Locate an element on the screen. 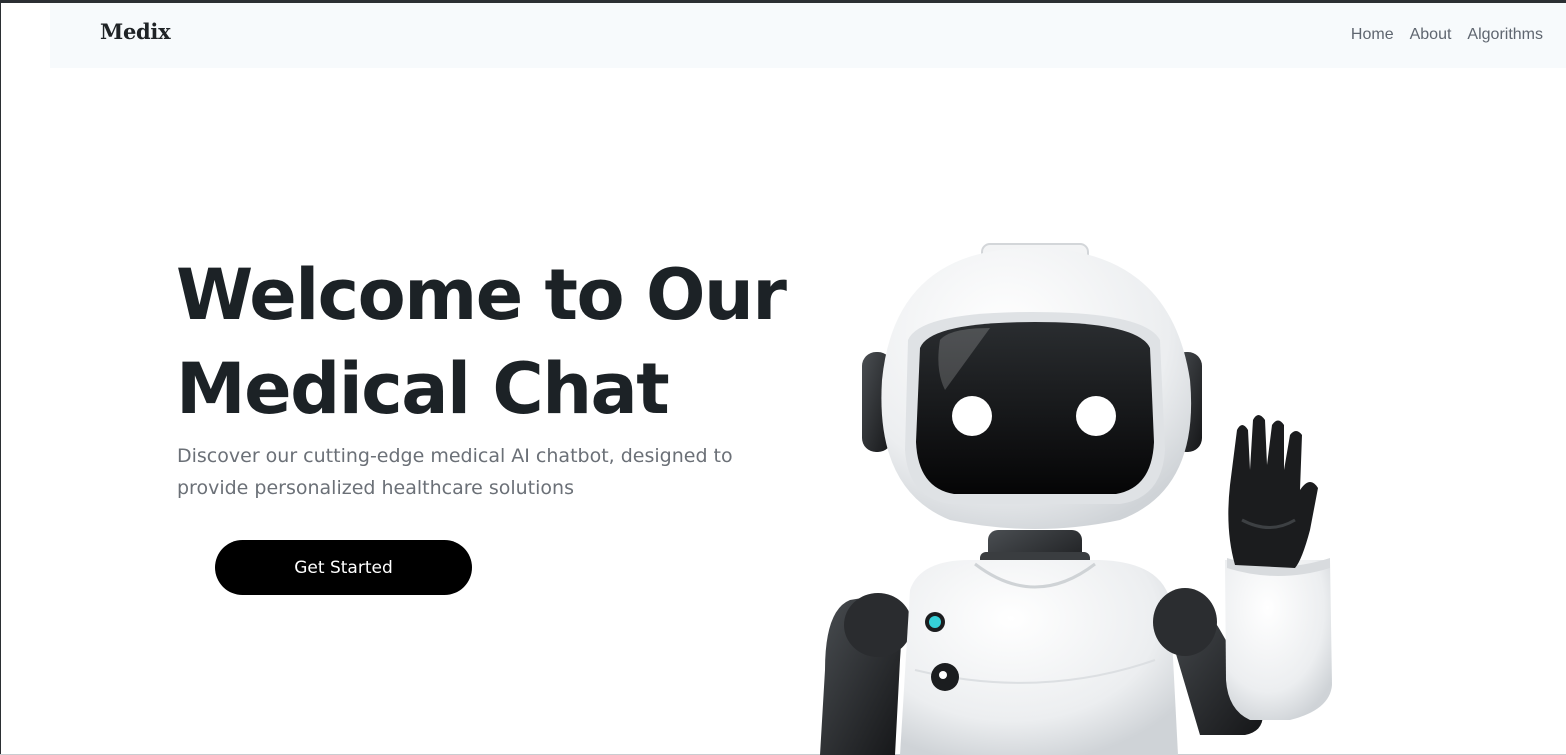 The height and width of the screenshot is (755, 1566). navbar: Medix Home About Algorithms is located at coordinates (808, 35).